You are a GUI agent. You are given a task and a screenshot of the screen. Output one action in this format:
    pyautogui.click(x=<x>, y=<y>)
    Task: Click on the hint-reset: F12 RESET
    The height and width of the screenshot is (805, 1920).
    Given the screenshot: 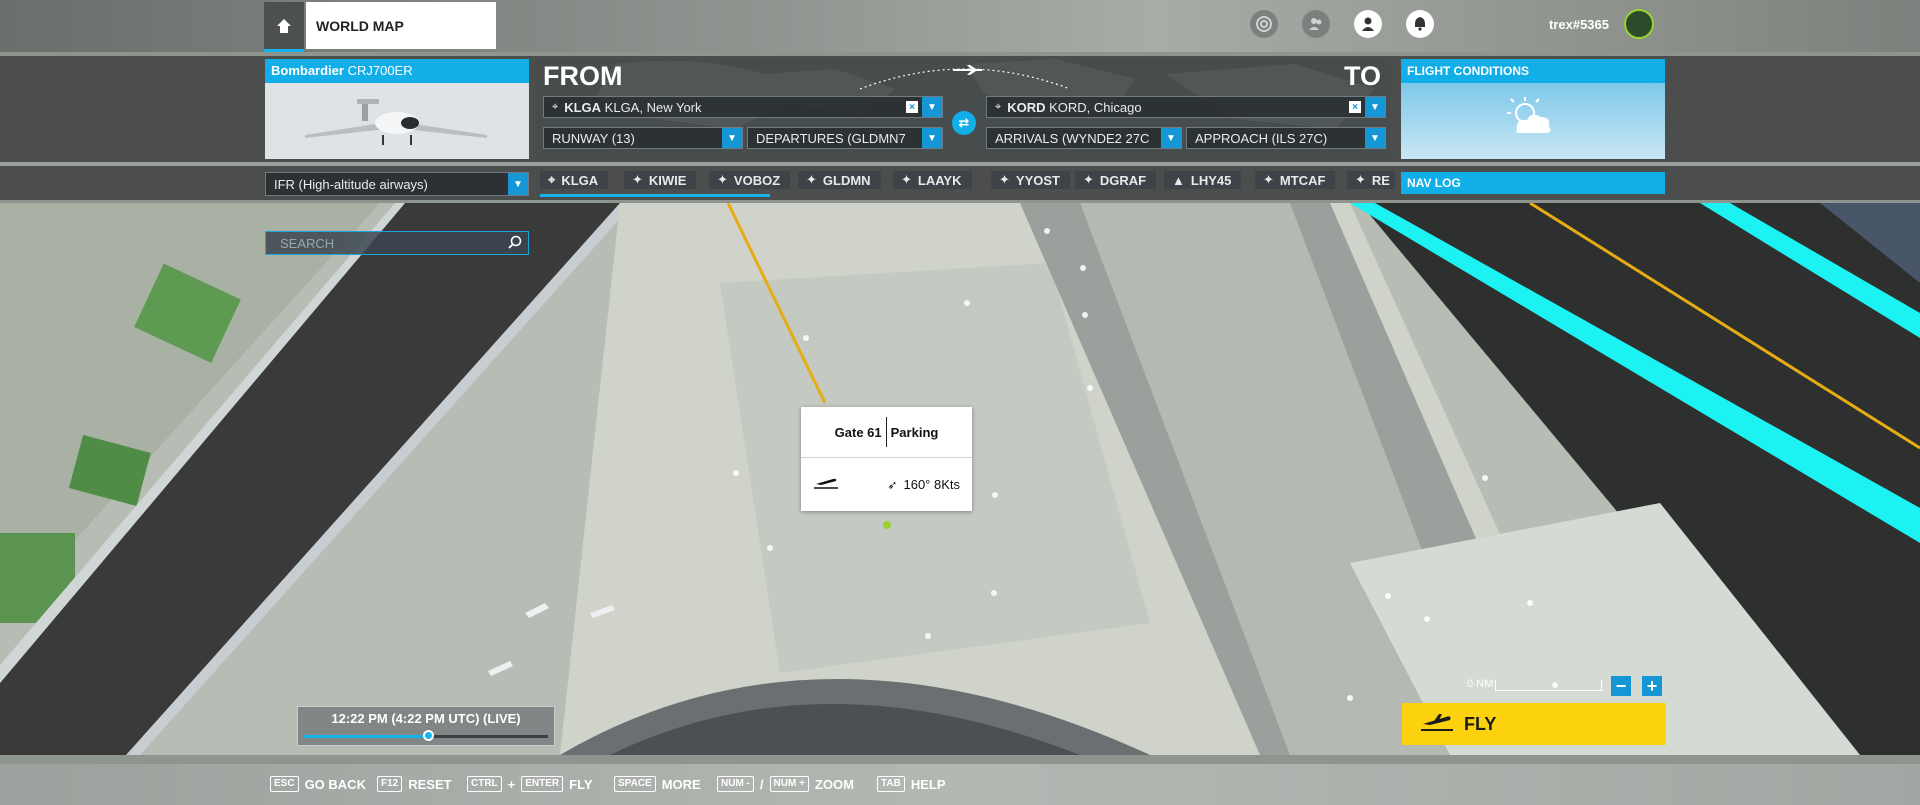 What is the action you would take?
    pyautogui.click(x=414, y=784)
    